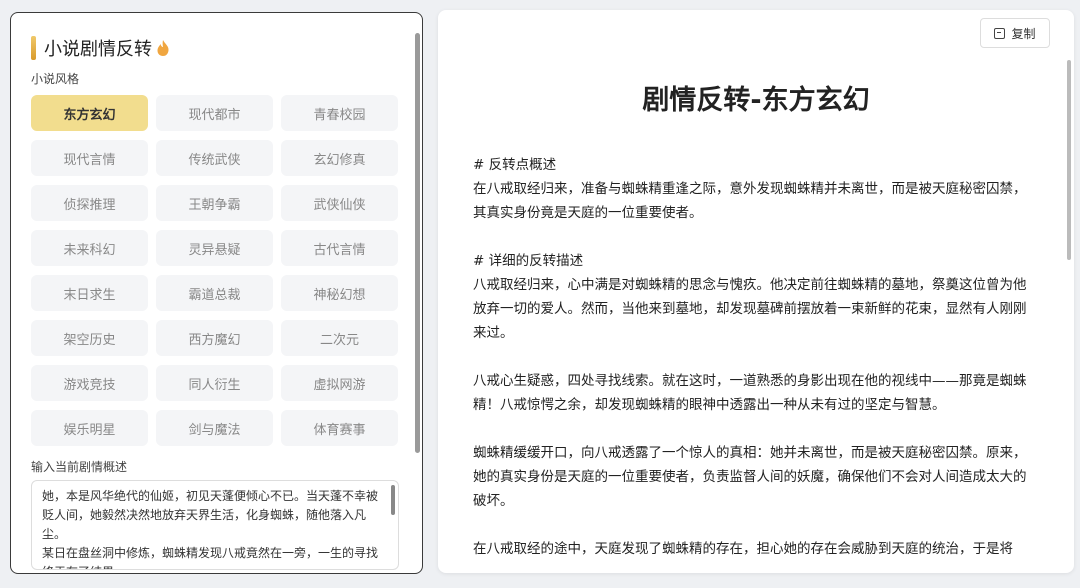 This screenshot has width=1080, height=588. Describe the element at coordinates (1000, 33) in the screenshot. I see `copy-icon` at that location.